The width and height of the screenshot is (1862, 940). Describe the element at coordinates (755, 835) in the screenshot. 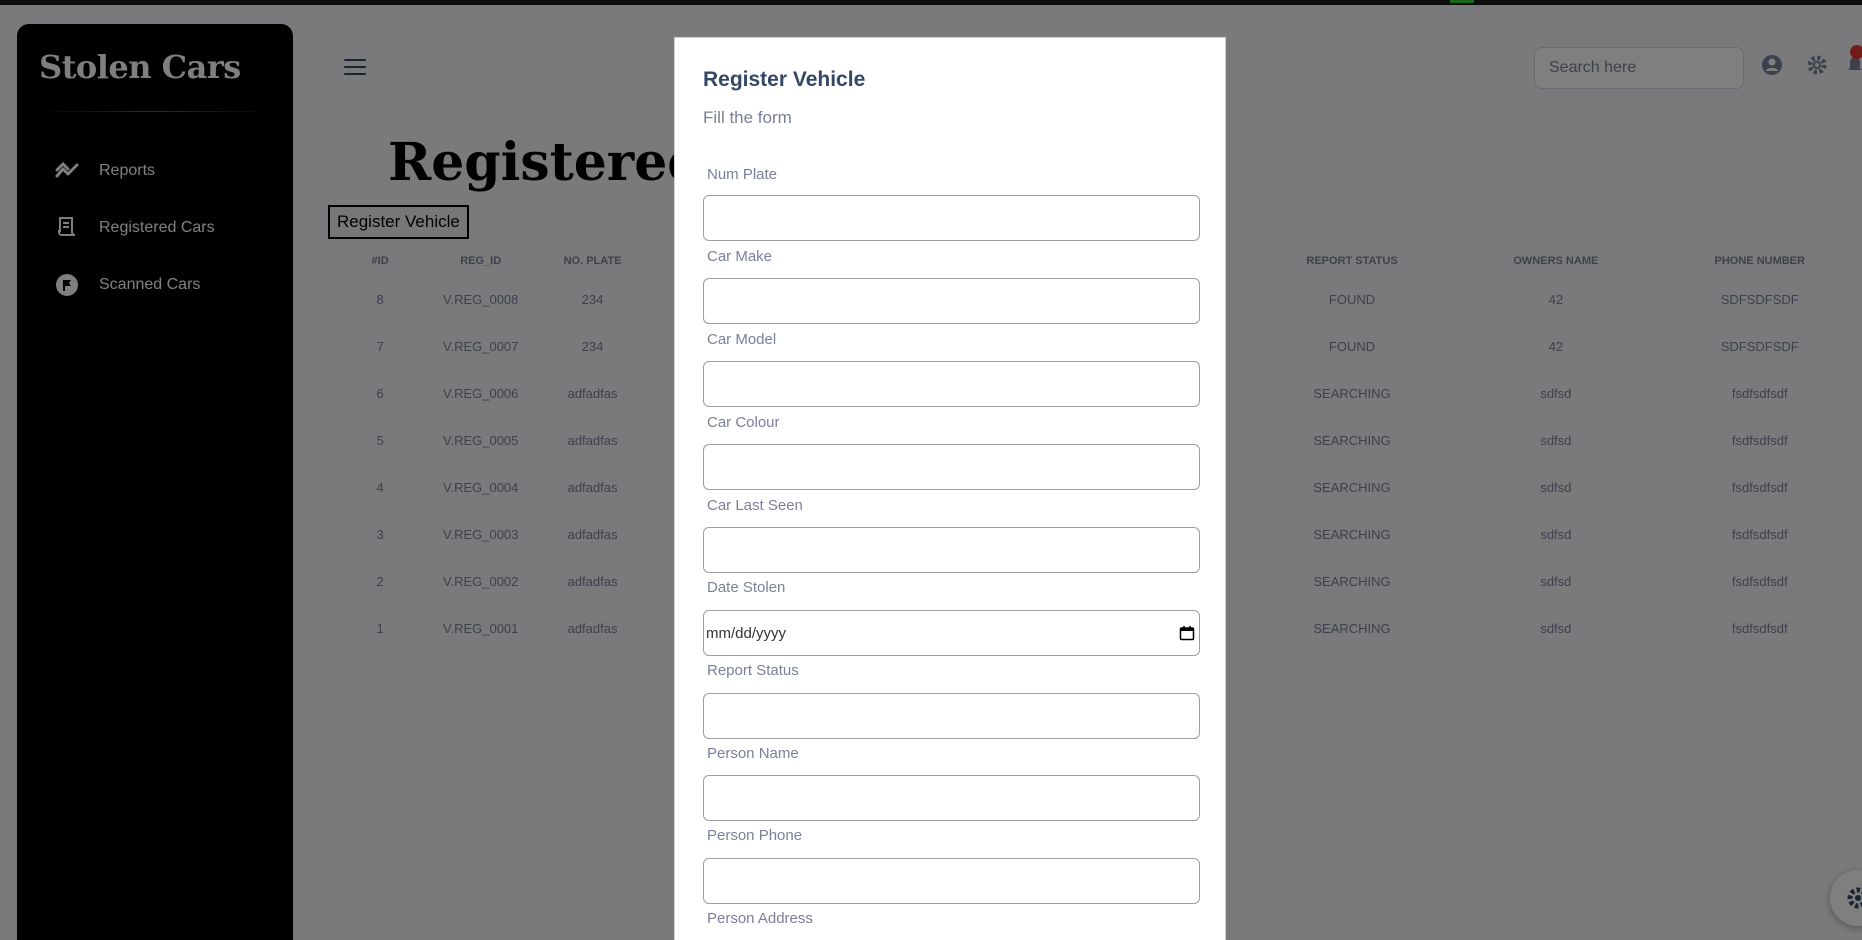

I see `person-phone-label: Person Phone` at that location.